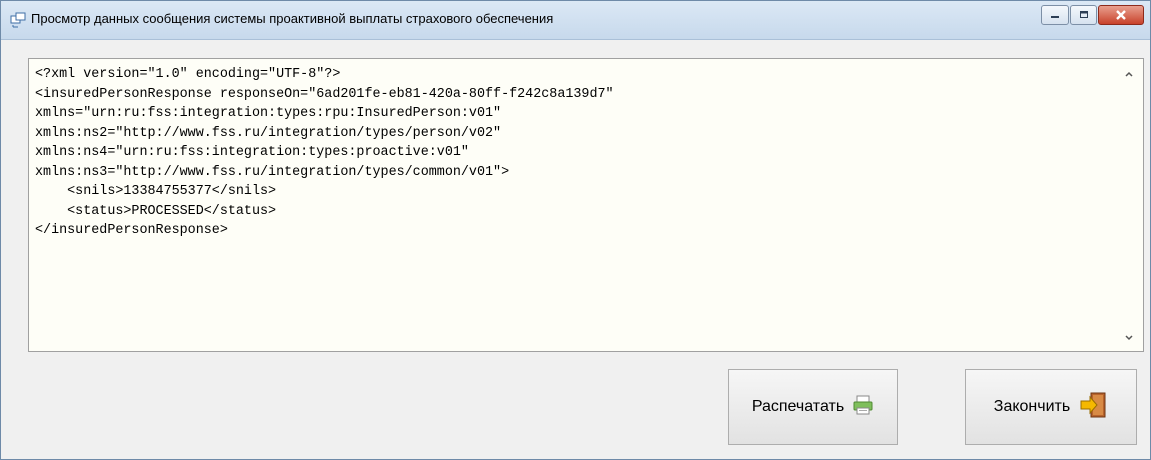 This screenshot has height=460, width=1151. I want to click on maximize-icon, so click(1083, 14).